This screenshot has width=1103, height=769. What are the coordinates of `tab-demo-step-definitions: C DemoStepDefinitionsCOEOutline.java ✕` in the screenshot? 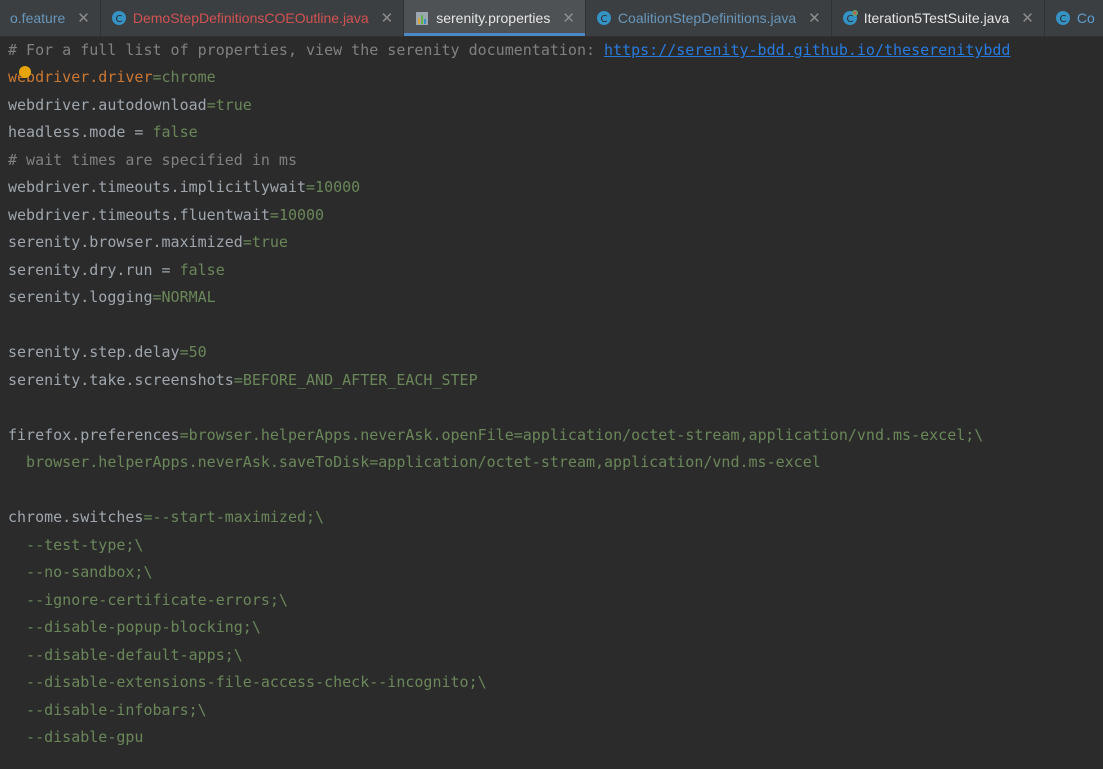 It's located at (253, 18).